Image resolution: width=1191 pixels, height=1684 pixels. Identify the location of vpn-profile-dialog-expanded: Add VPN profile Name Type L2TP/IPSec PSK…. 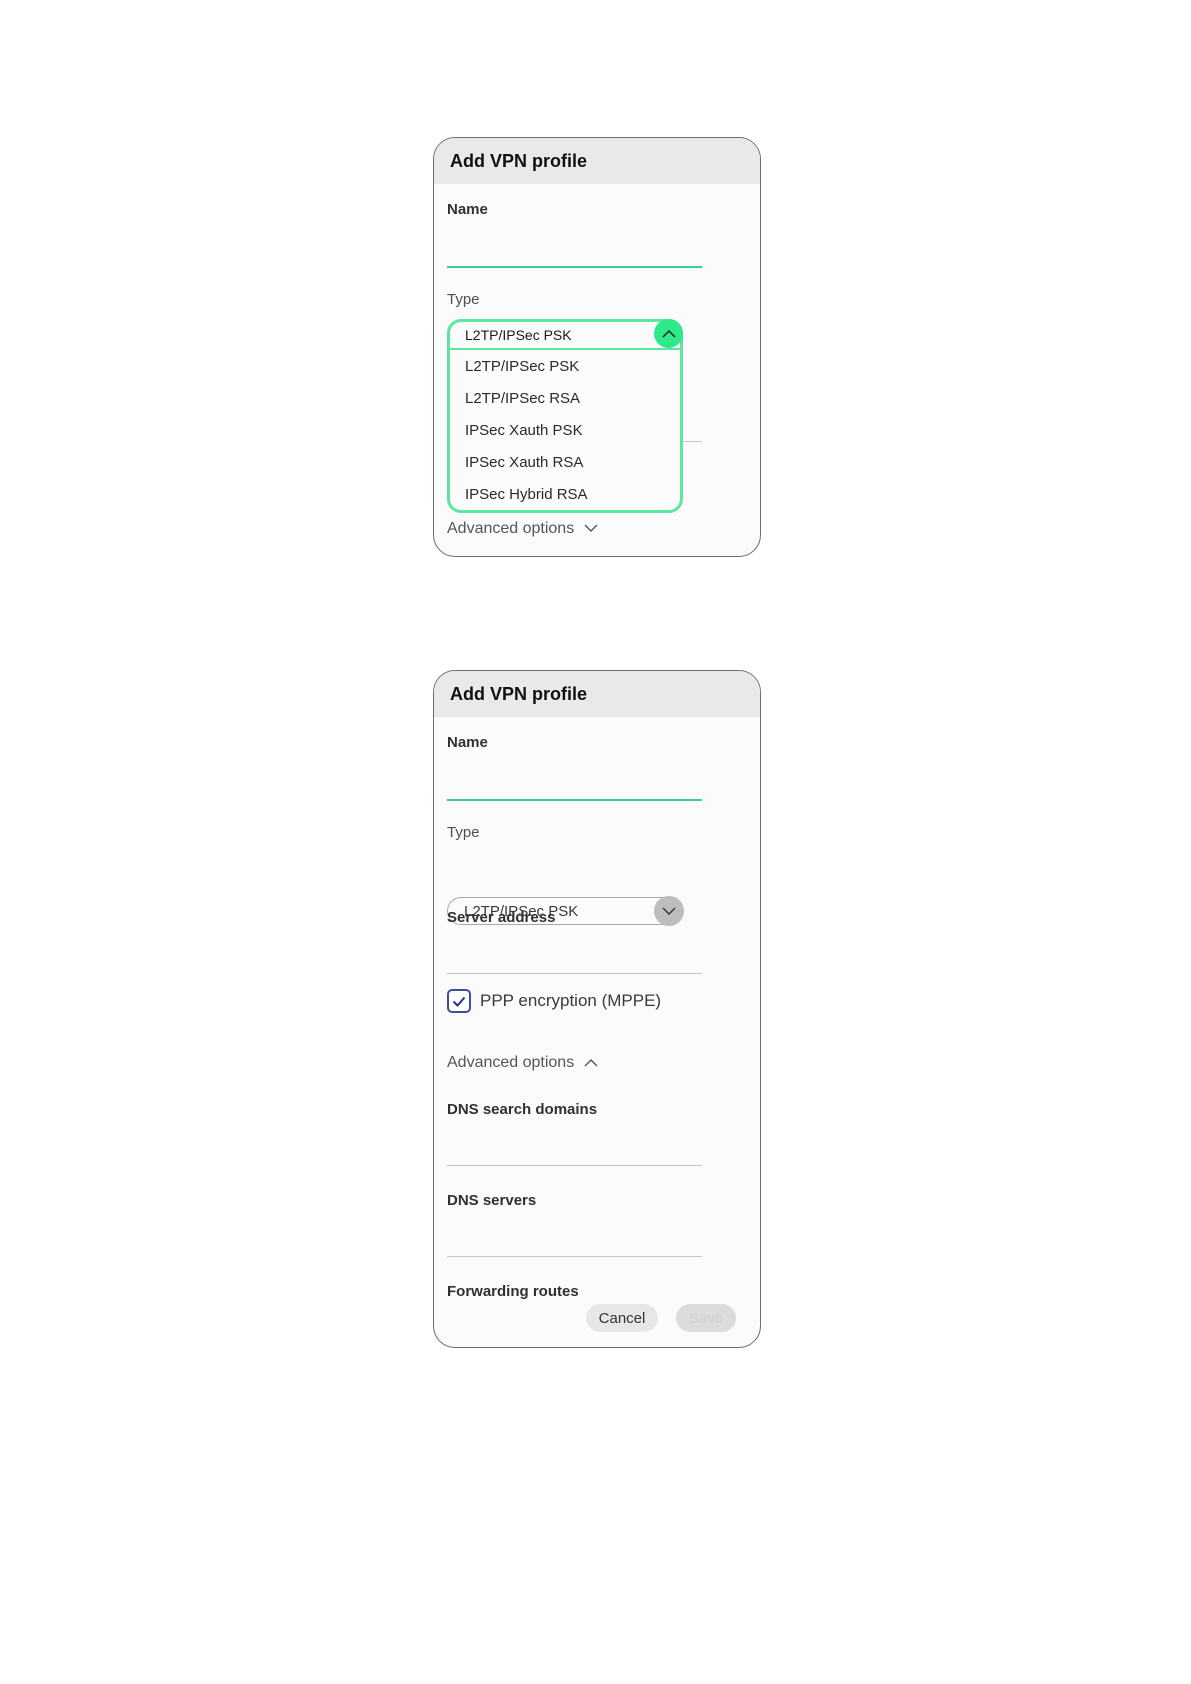
(597, 1009).